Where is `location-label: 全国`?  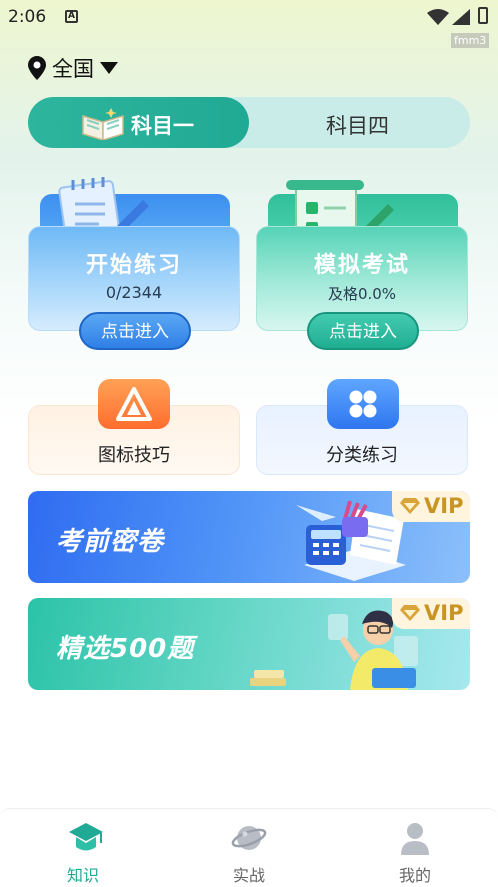
location-label: 全国 is located at coordinates (73, 69).